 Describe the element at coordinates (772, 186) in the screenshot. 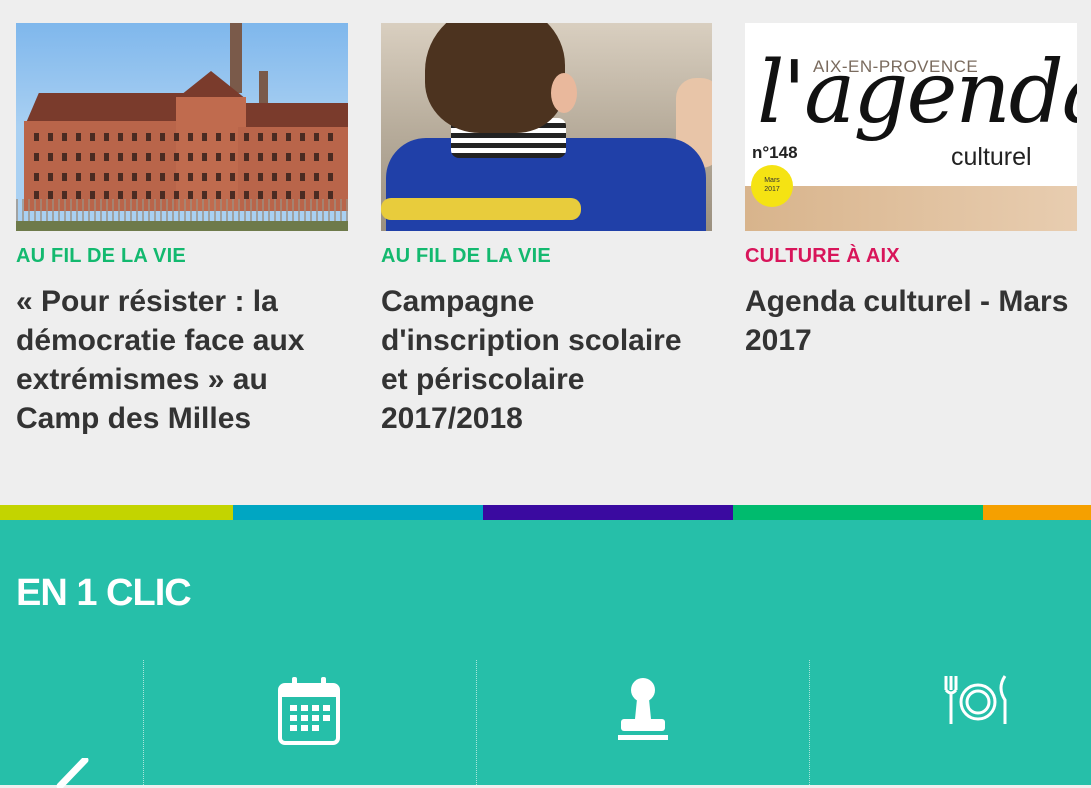

I see `cover-date-badge: Mars 2017` at that location.